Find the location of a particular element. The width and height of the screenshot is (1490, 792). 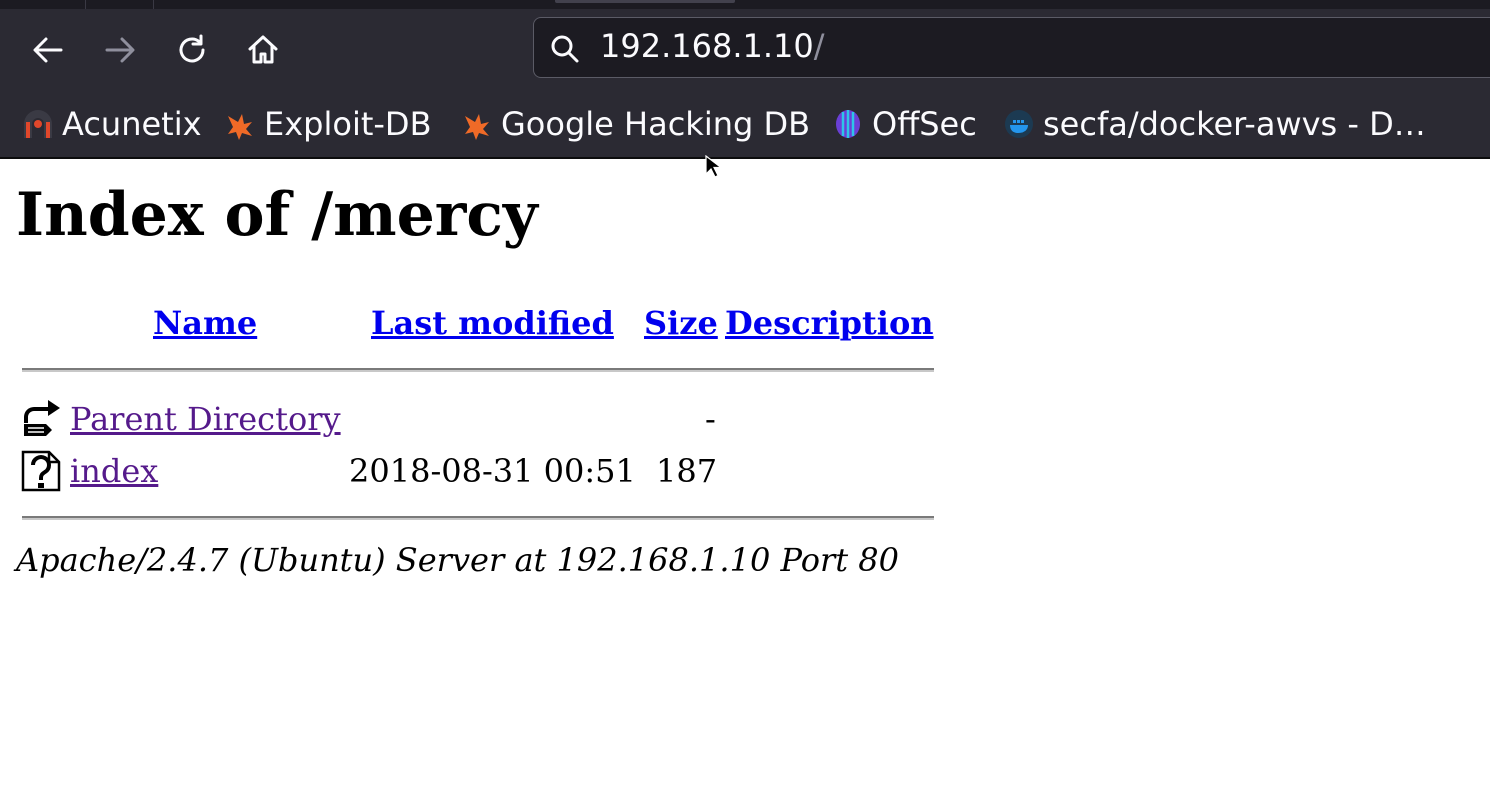

bookmark-exploit-db: Exploit-DB is located at coordinates (328, 124).